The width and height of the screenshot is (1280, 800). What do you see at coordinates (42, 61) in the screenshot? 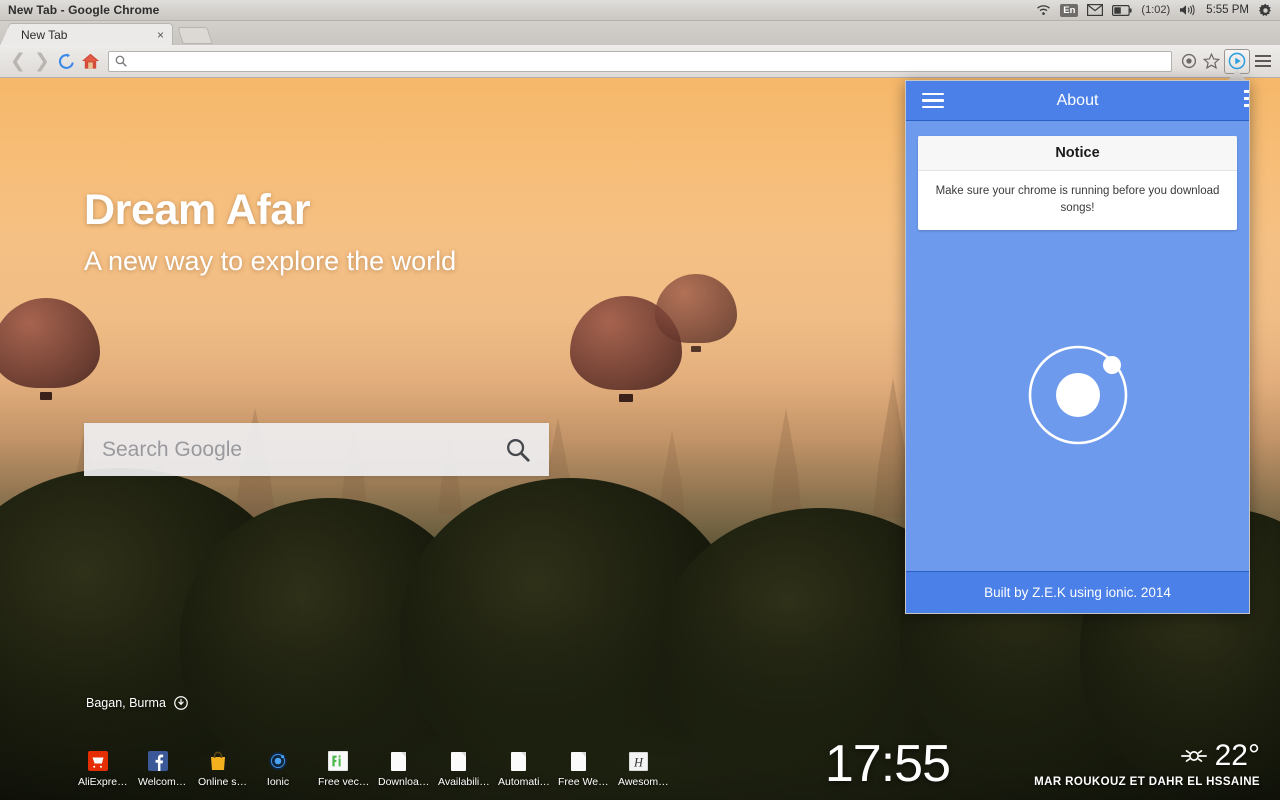
I see `forward-arrow-icon: ❯` at bounding box center [42, 61].